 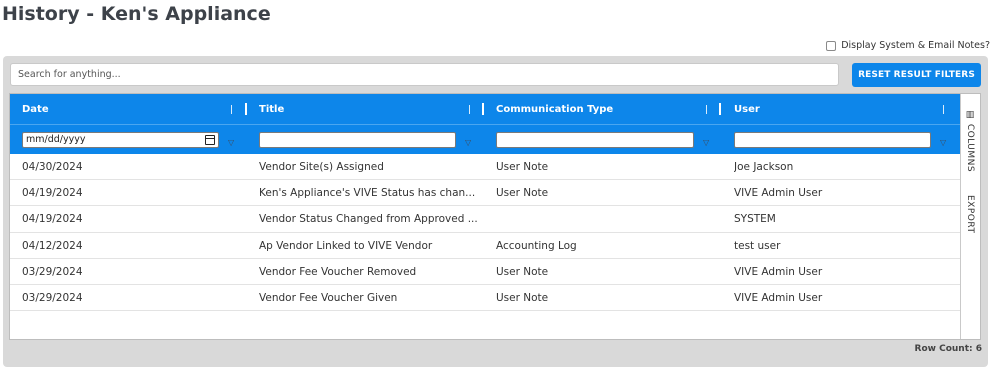 I want to click on export-tab: EXPORT, so click(x=970, y=214).